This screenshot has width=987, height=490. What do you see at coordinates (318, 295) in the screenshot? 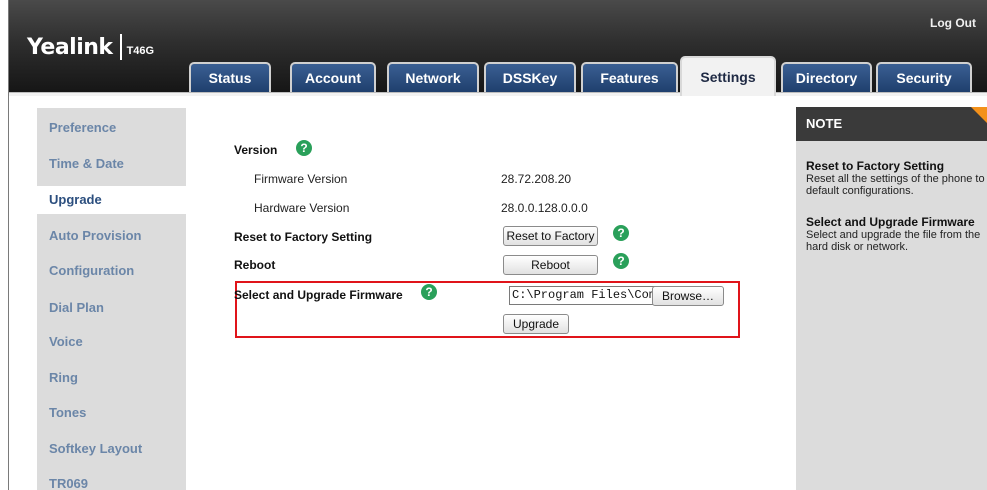
I see `upgrade-firmware-label: Select and Upgrade Firmware` at bounding box center [318, 295].